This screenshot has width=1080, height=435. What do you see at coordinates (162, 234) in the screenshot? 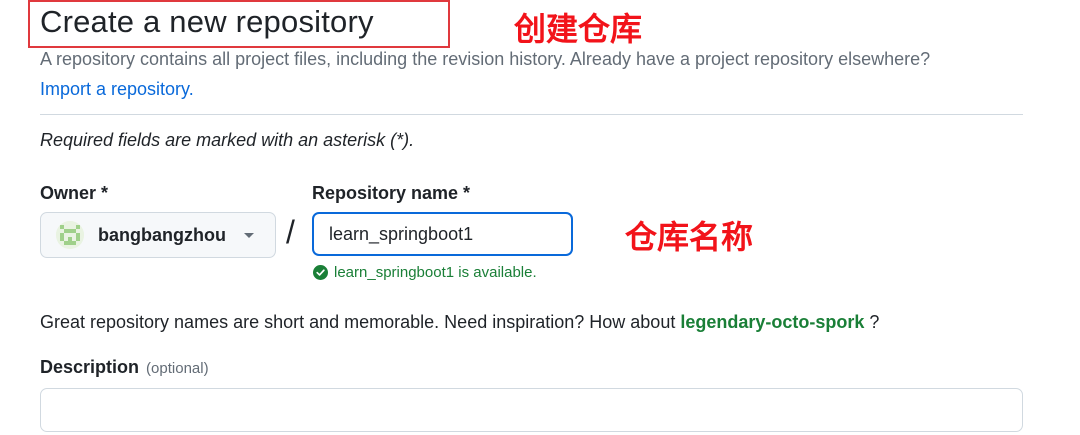
I see `owner-selected-value: bangbangzhou` at bounding box center [162, 234].